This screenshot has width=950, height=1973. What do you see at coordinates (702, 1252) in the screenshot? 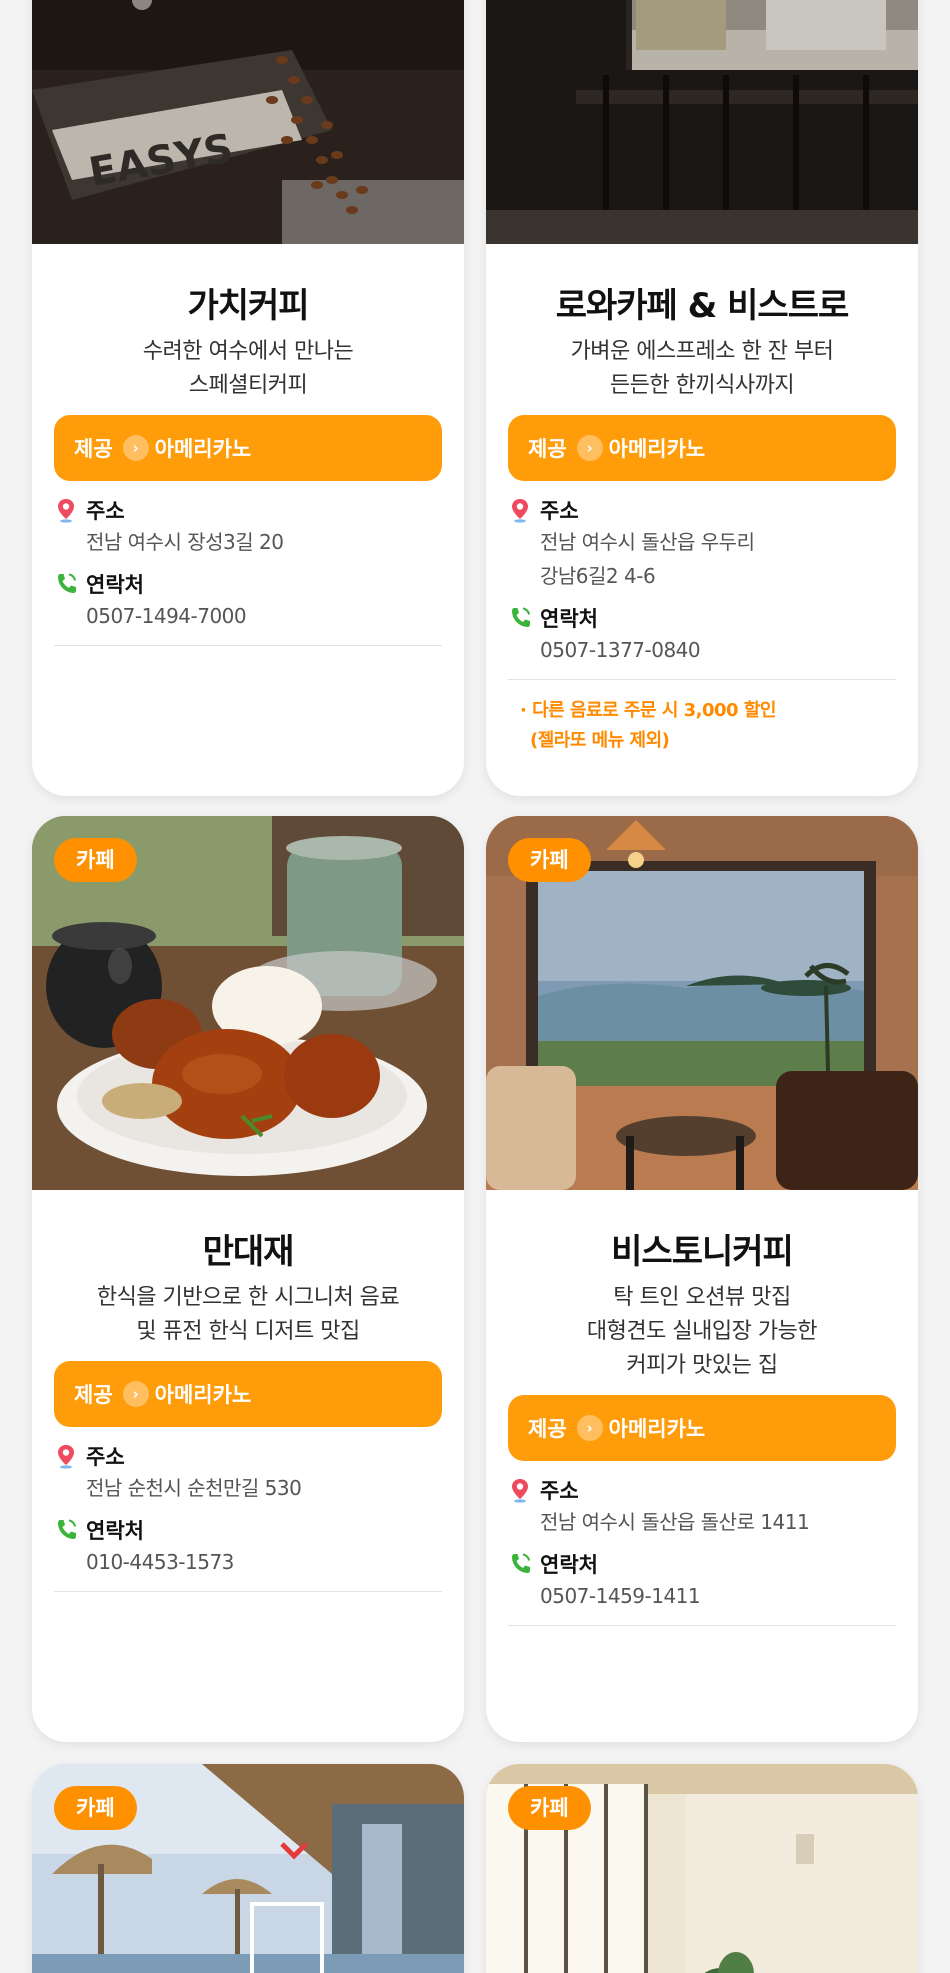
I see `cafe-name: 비스토니커피` at bounding box center [702, 1252].